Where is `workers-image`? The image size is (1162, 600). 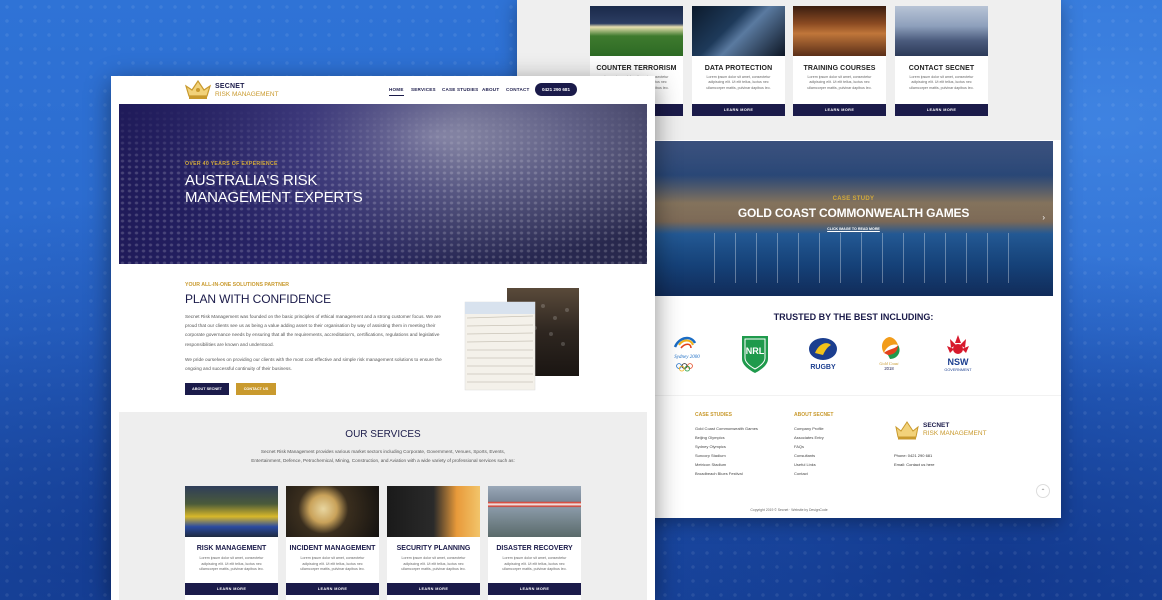 workers-image is located at coordinates (231, 511).